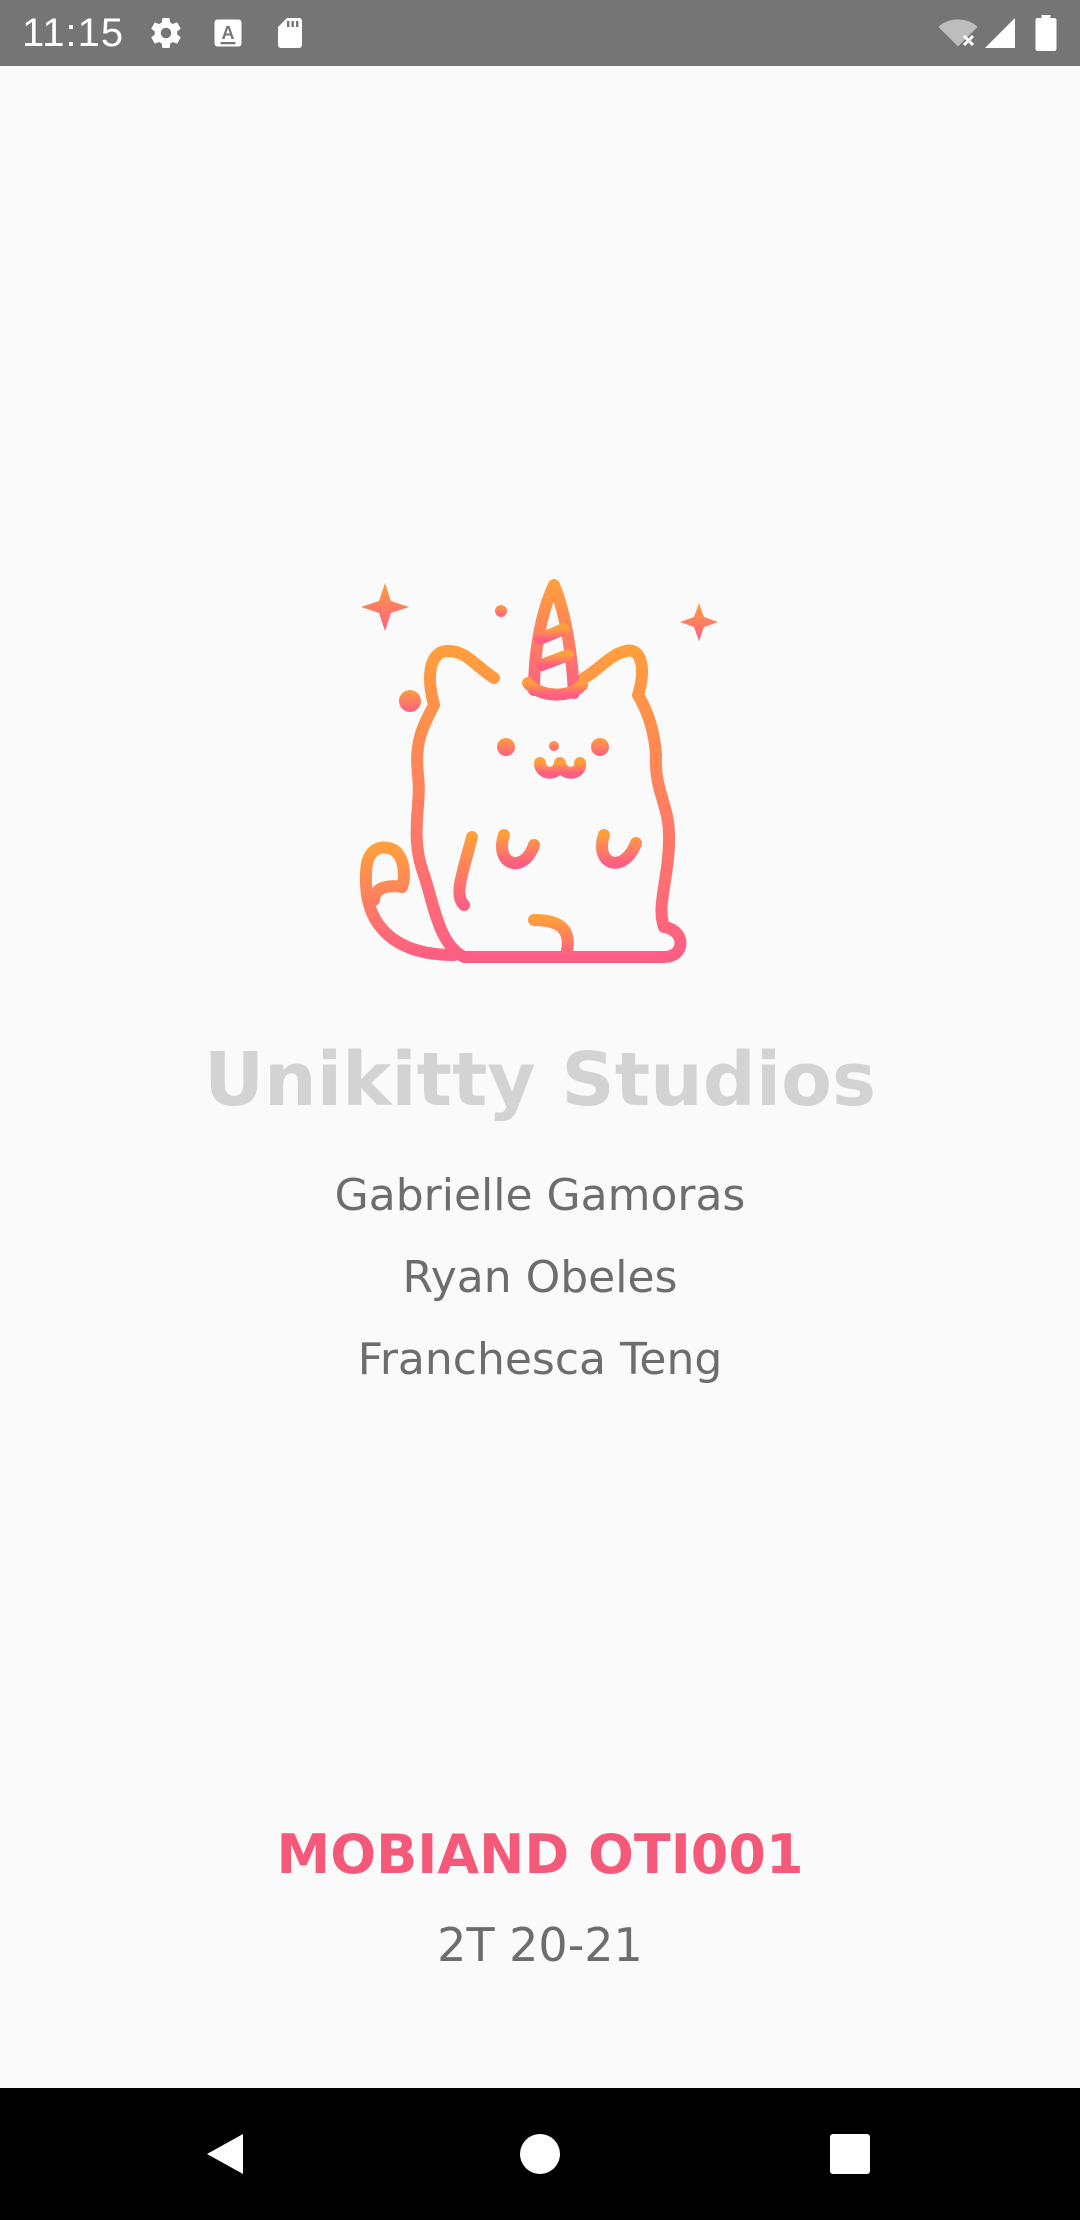 The height and width of the screenshot is (2220, 1080). Describe the element at coordinates (1046, 33) in the screenshot. I see `battery-icon` at that location.